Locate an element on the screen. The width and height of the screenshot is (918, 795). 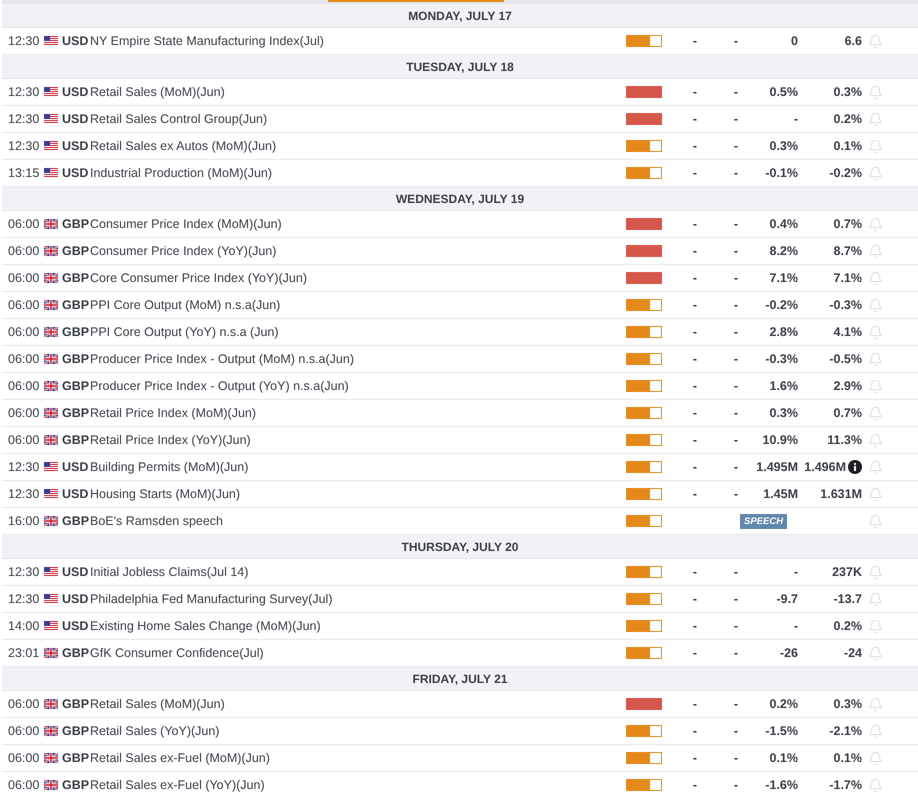
event-title: Retail Sales ex Autos (MoM)(Jun) is located at coordinates (358, 146).